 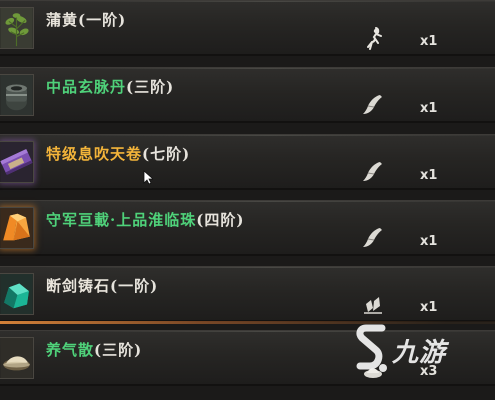 What do you see at coordinates (145, 220) in the screenshot?
I see `item-name: 守军亘載·上品淮临珠(四阶)` at bounding box center [145, 220].